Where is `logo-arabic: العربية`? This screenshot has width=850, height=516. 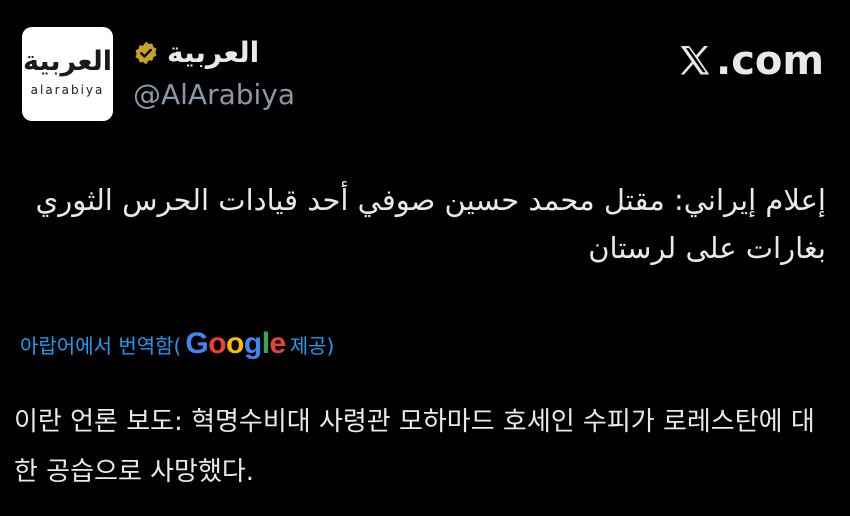
logo-arabic: العربية is located at coordinates (67, 61).